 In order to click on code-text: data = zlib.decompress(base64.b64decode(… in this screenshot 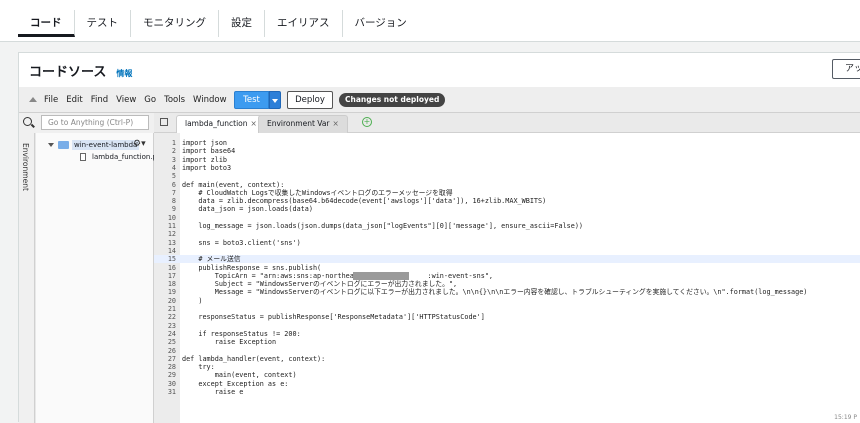, I will do `click(364, 201)`.